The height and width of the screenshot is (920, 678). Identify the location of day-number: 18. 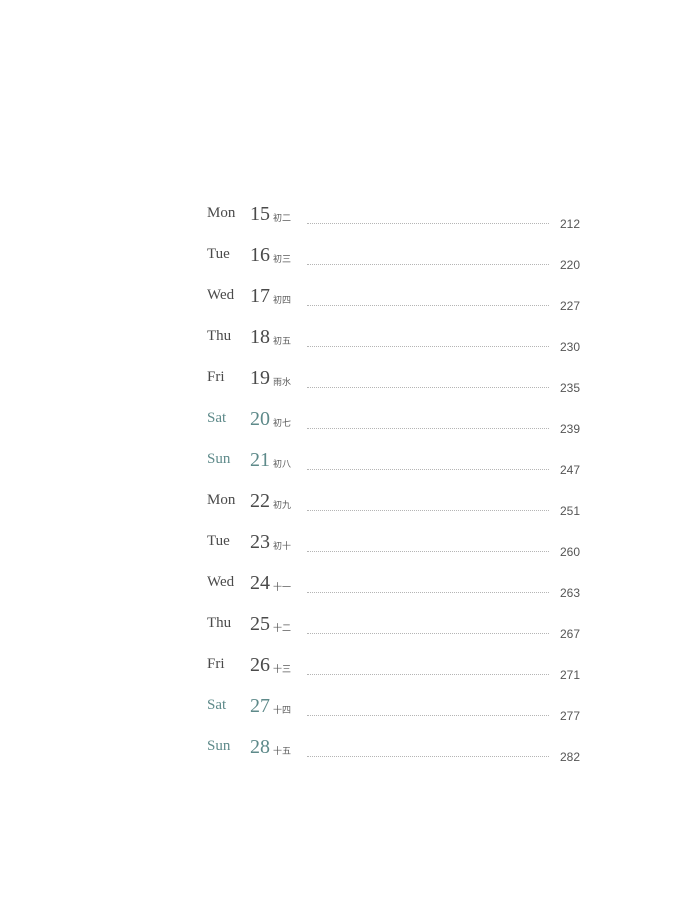
(260, 337).